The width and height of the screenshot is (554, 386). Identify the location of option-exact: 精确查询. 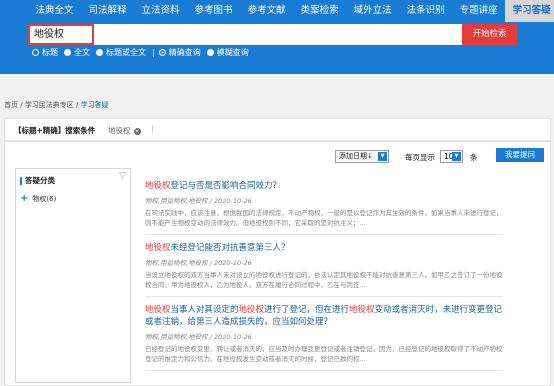
(179, 52).